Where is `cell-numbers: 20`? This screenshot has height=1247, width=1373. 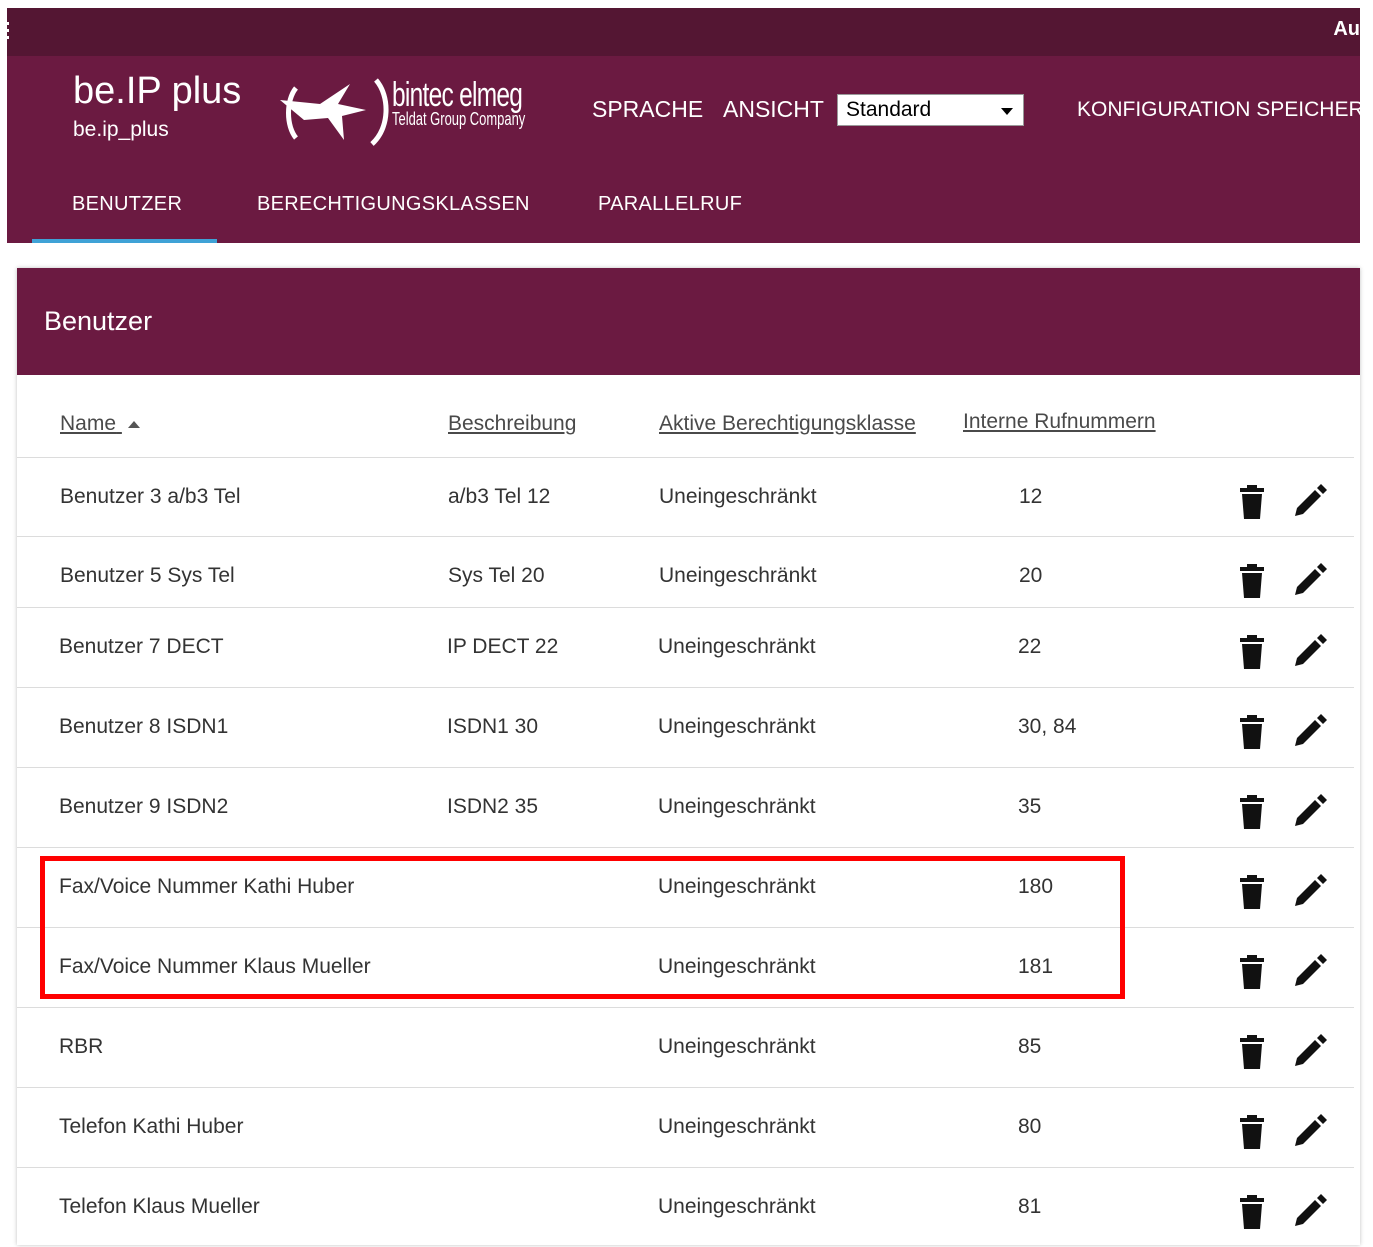
cell-numbers: 20 is located at coordinates (1031, 575).